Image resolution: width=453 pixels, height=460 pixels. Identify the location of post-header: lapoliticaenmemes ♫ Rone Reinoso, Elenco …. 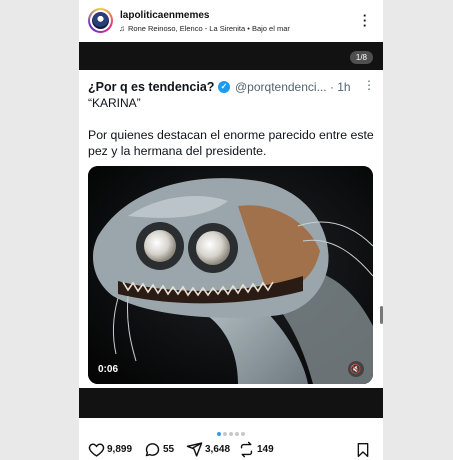
(231, 21).